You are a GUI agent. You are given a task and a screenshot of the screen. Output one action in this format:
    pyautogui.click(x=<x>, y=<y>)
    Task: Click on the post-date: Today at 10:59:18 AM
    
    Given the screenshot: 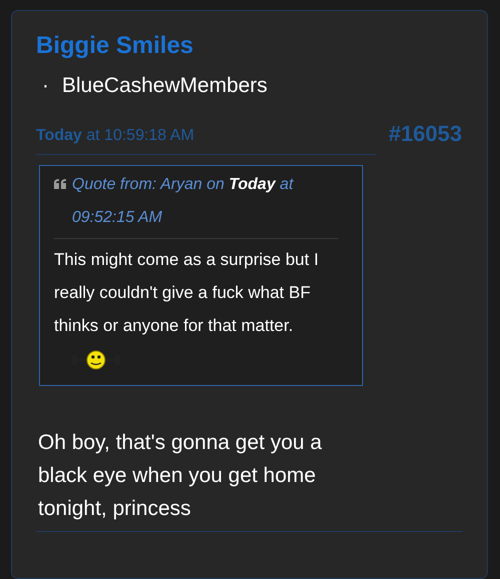 What is the action you would take?
    pyautogui.click(x=115, y=135)
    